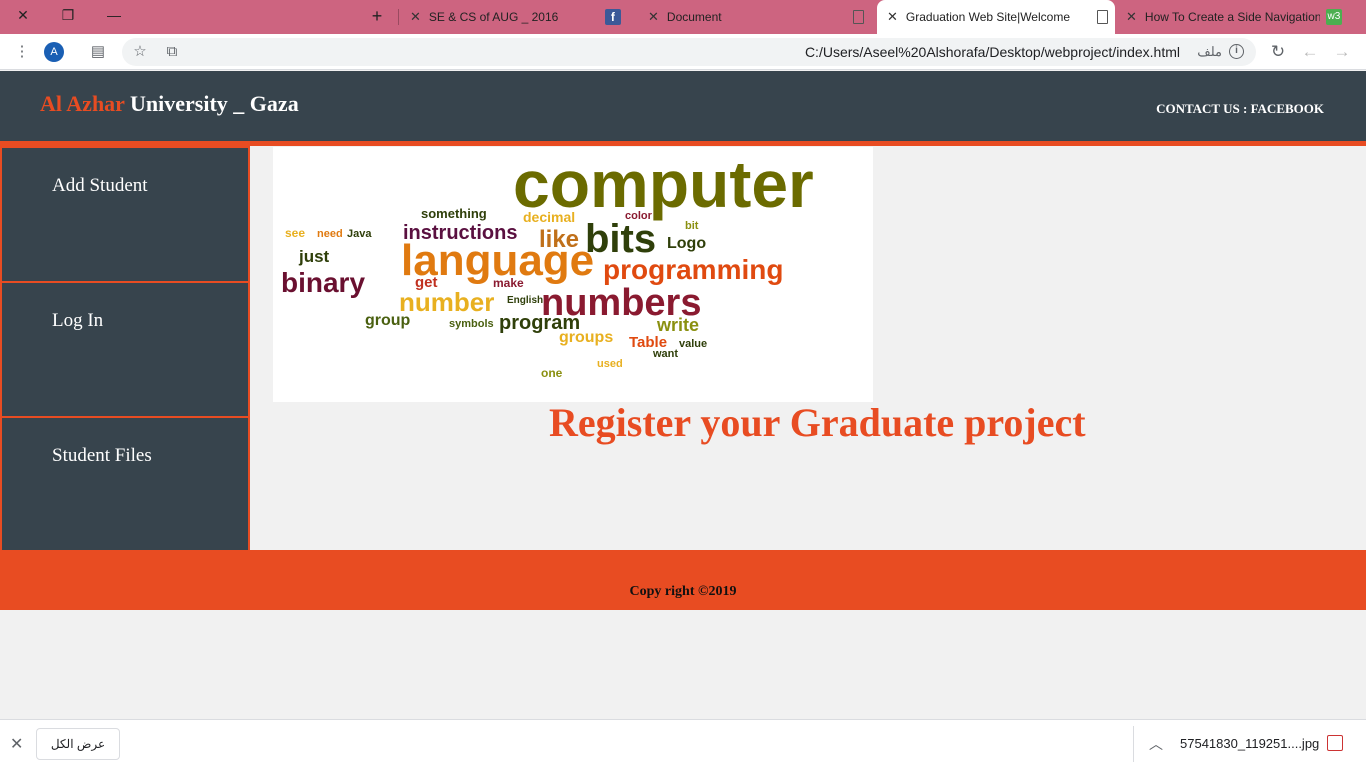 This screenshot has height=768, width=1366. I want to click on sidebar-item-add-student: Add Student, so click(125, 214).